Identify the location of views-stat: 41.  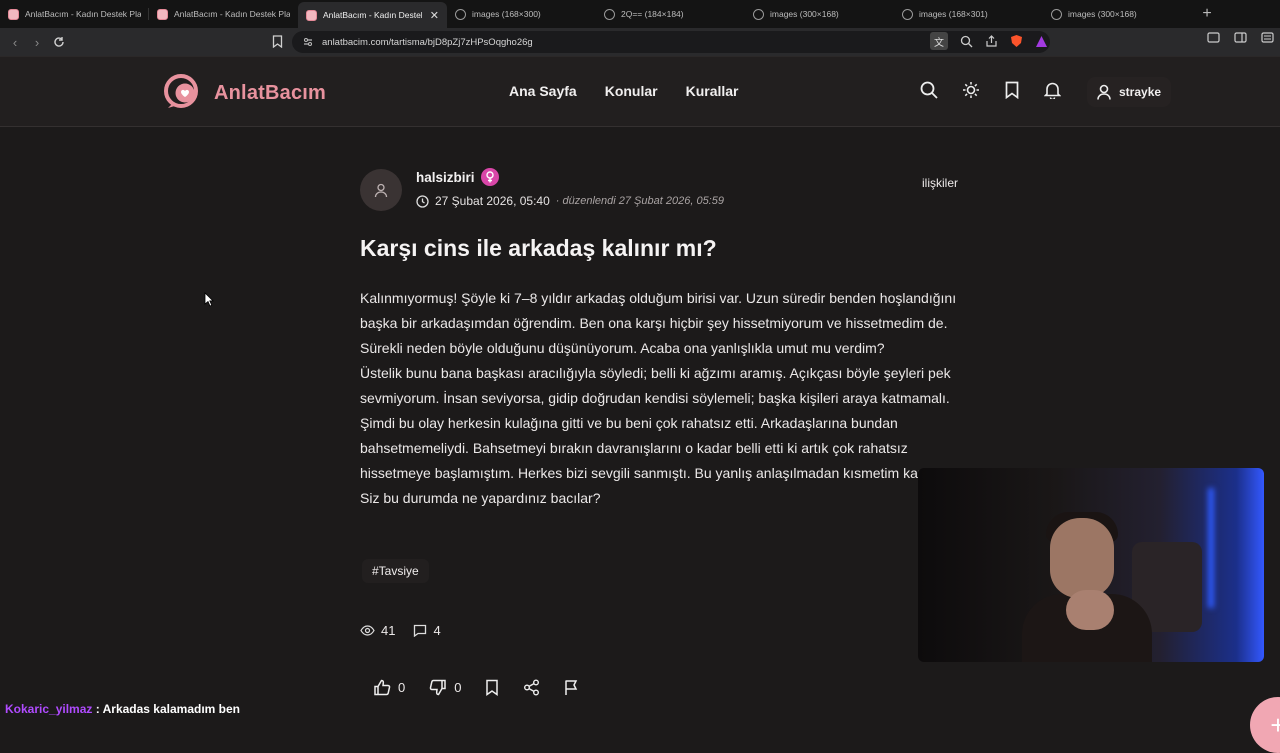
(377, 630).